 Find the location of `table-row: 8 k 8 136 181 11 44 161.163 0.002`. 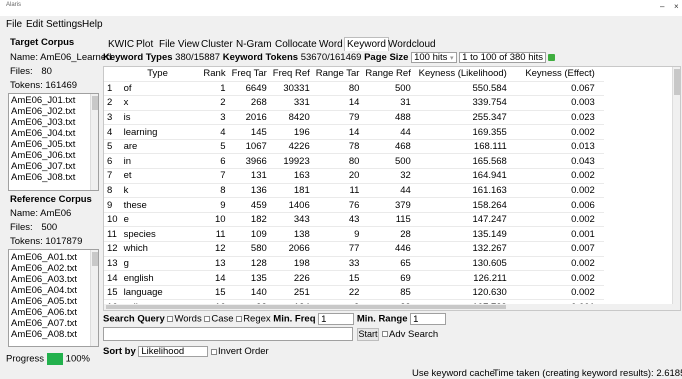

table-row: 8 k 8 136 181 11 44 161.163 0.002 is located at coordinates (354, 190).